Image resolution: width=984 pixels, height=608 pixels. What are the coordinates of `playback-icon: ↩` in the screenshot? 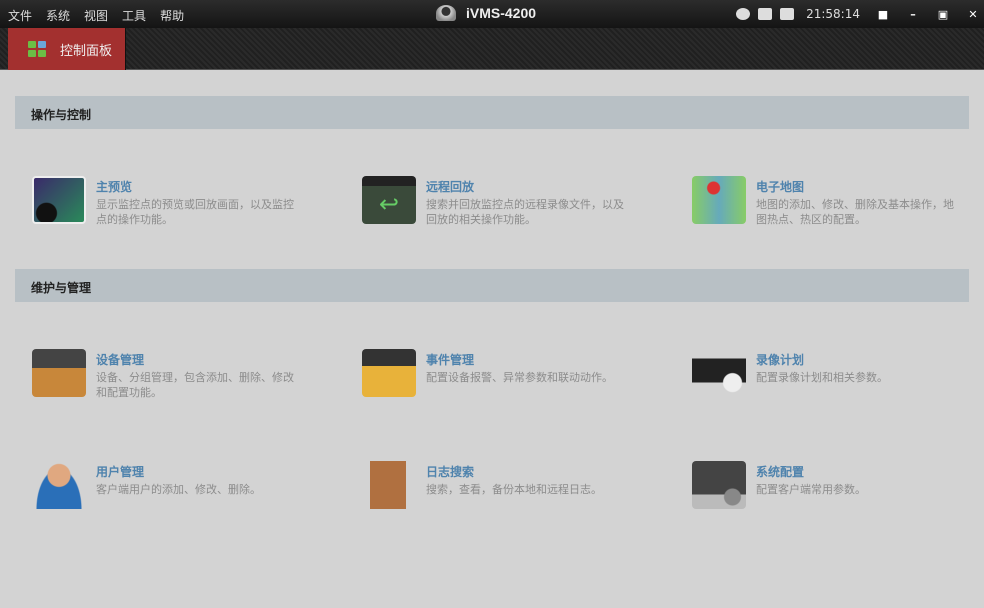 It's located at (389, 200).